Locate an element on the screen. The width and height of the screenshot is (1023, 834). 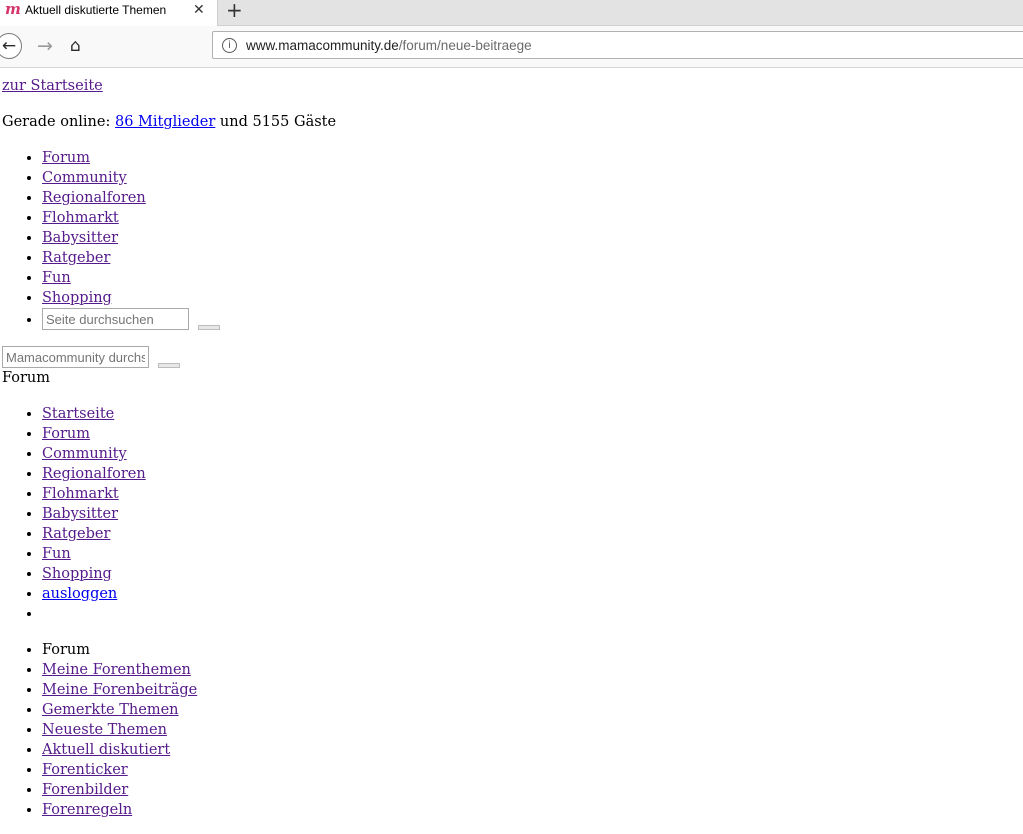
forum-item-my-posts: Meine Forenbeiträge is located at coordinates (531, 690).